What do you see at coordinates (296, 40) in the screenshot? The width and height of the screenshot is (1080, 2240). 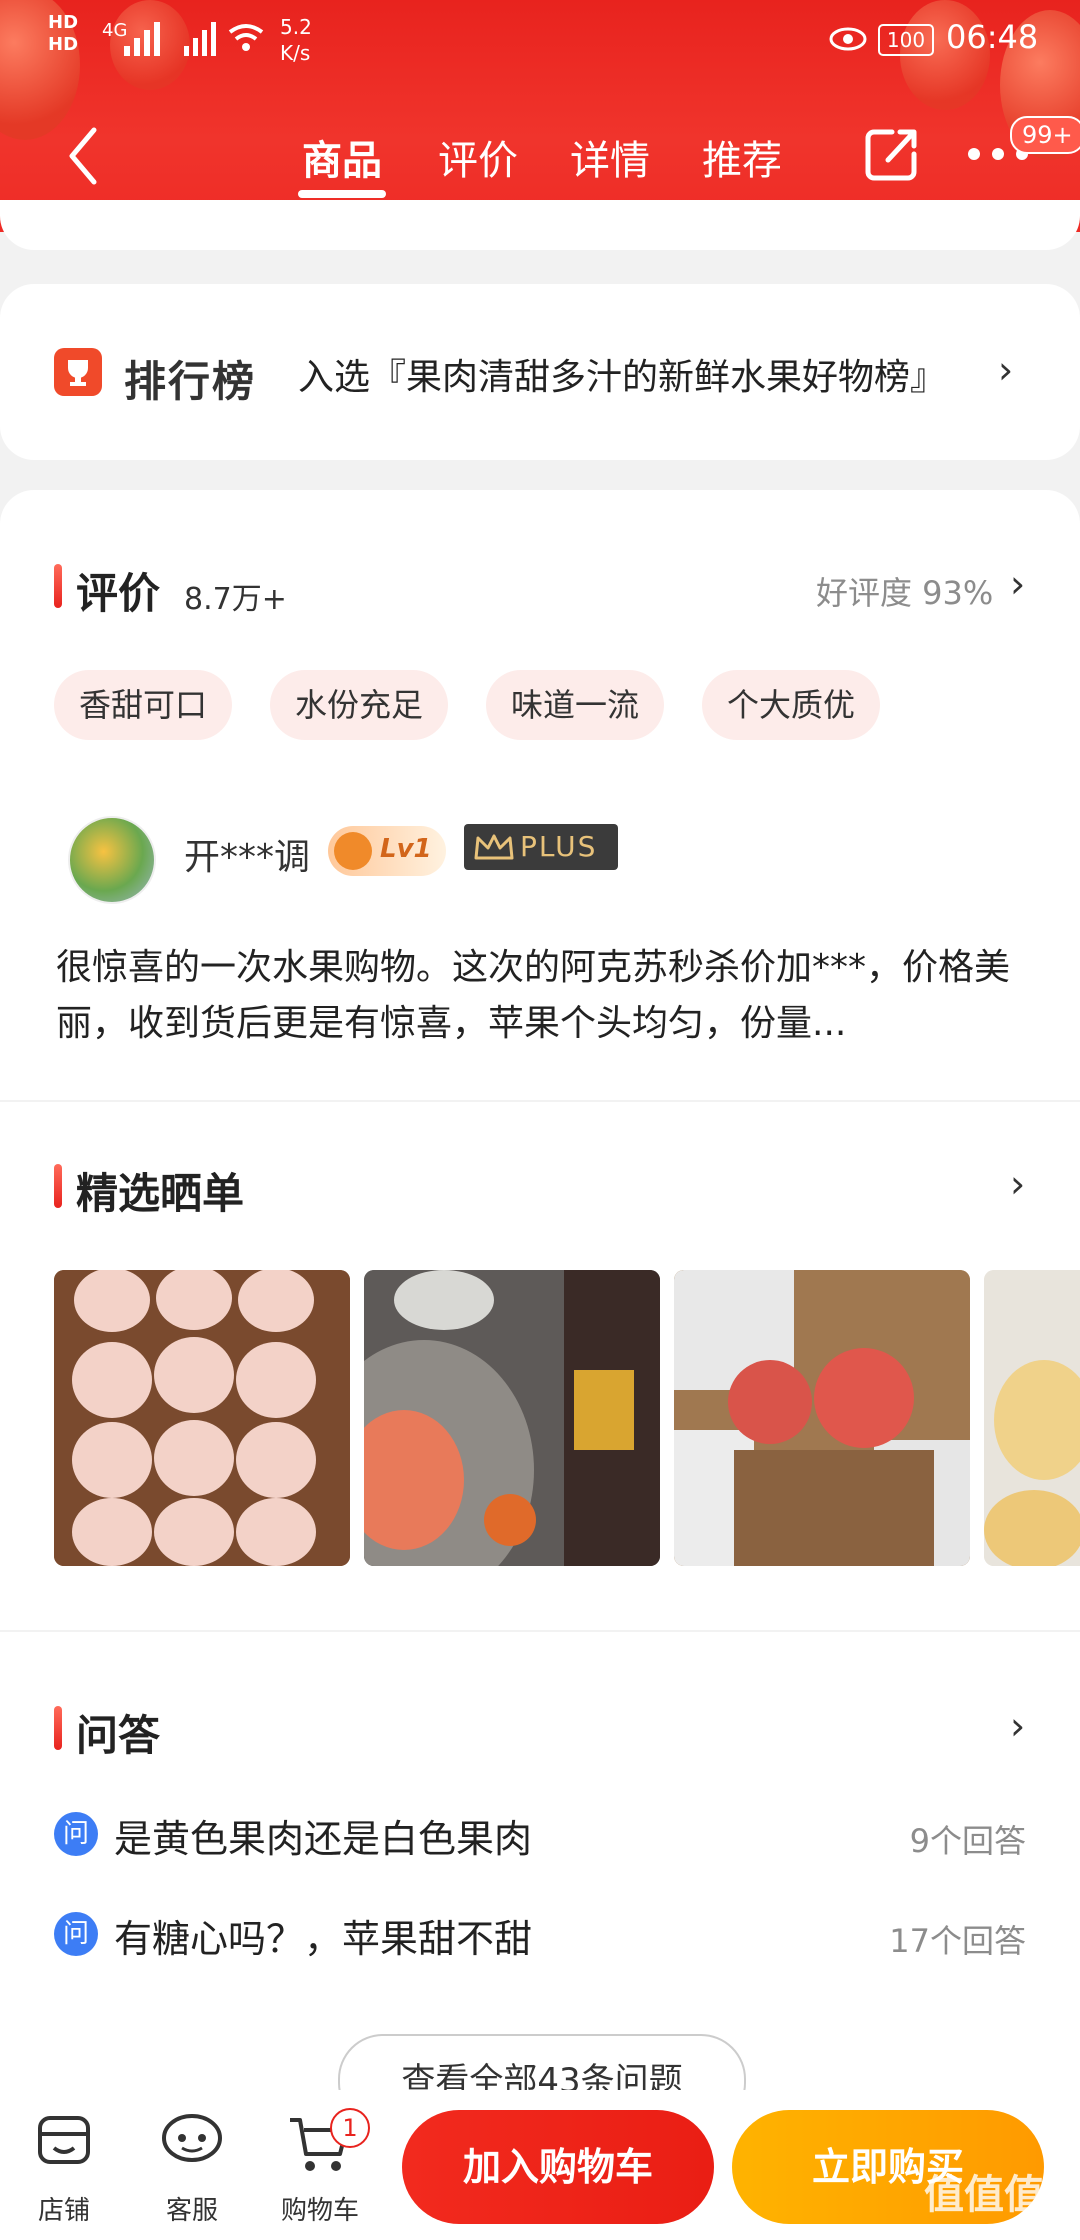 I see `network-speed: 5.2 K/s` at bounding box center [296, 40].